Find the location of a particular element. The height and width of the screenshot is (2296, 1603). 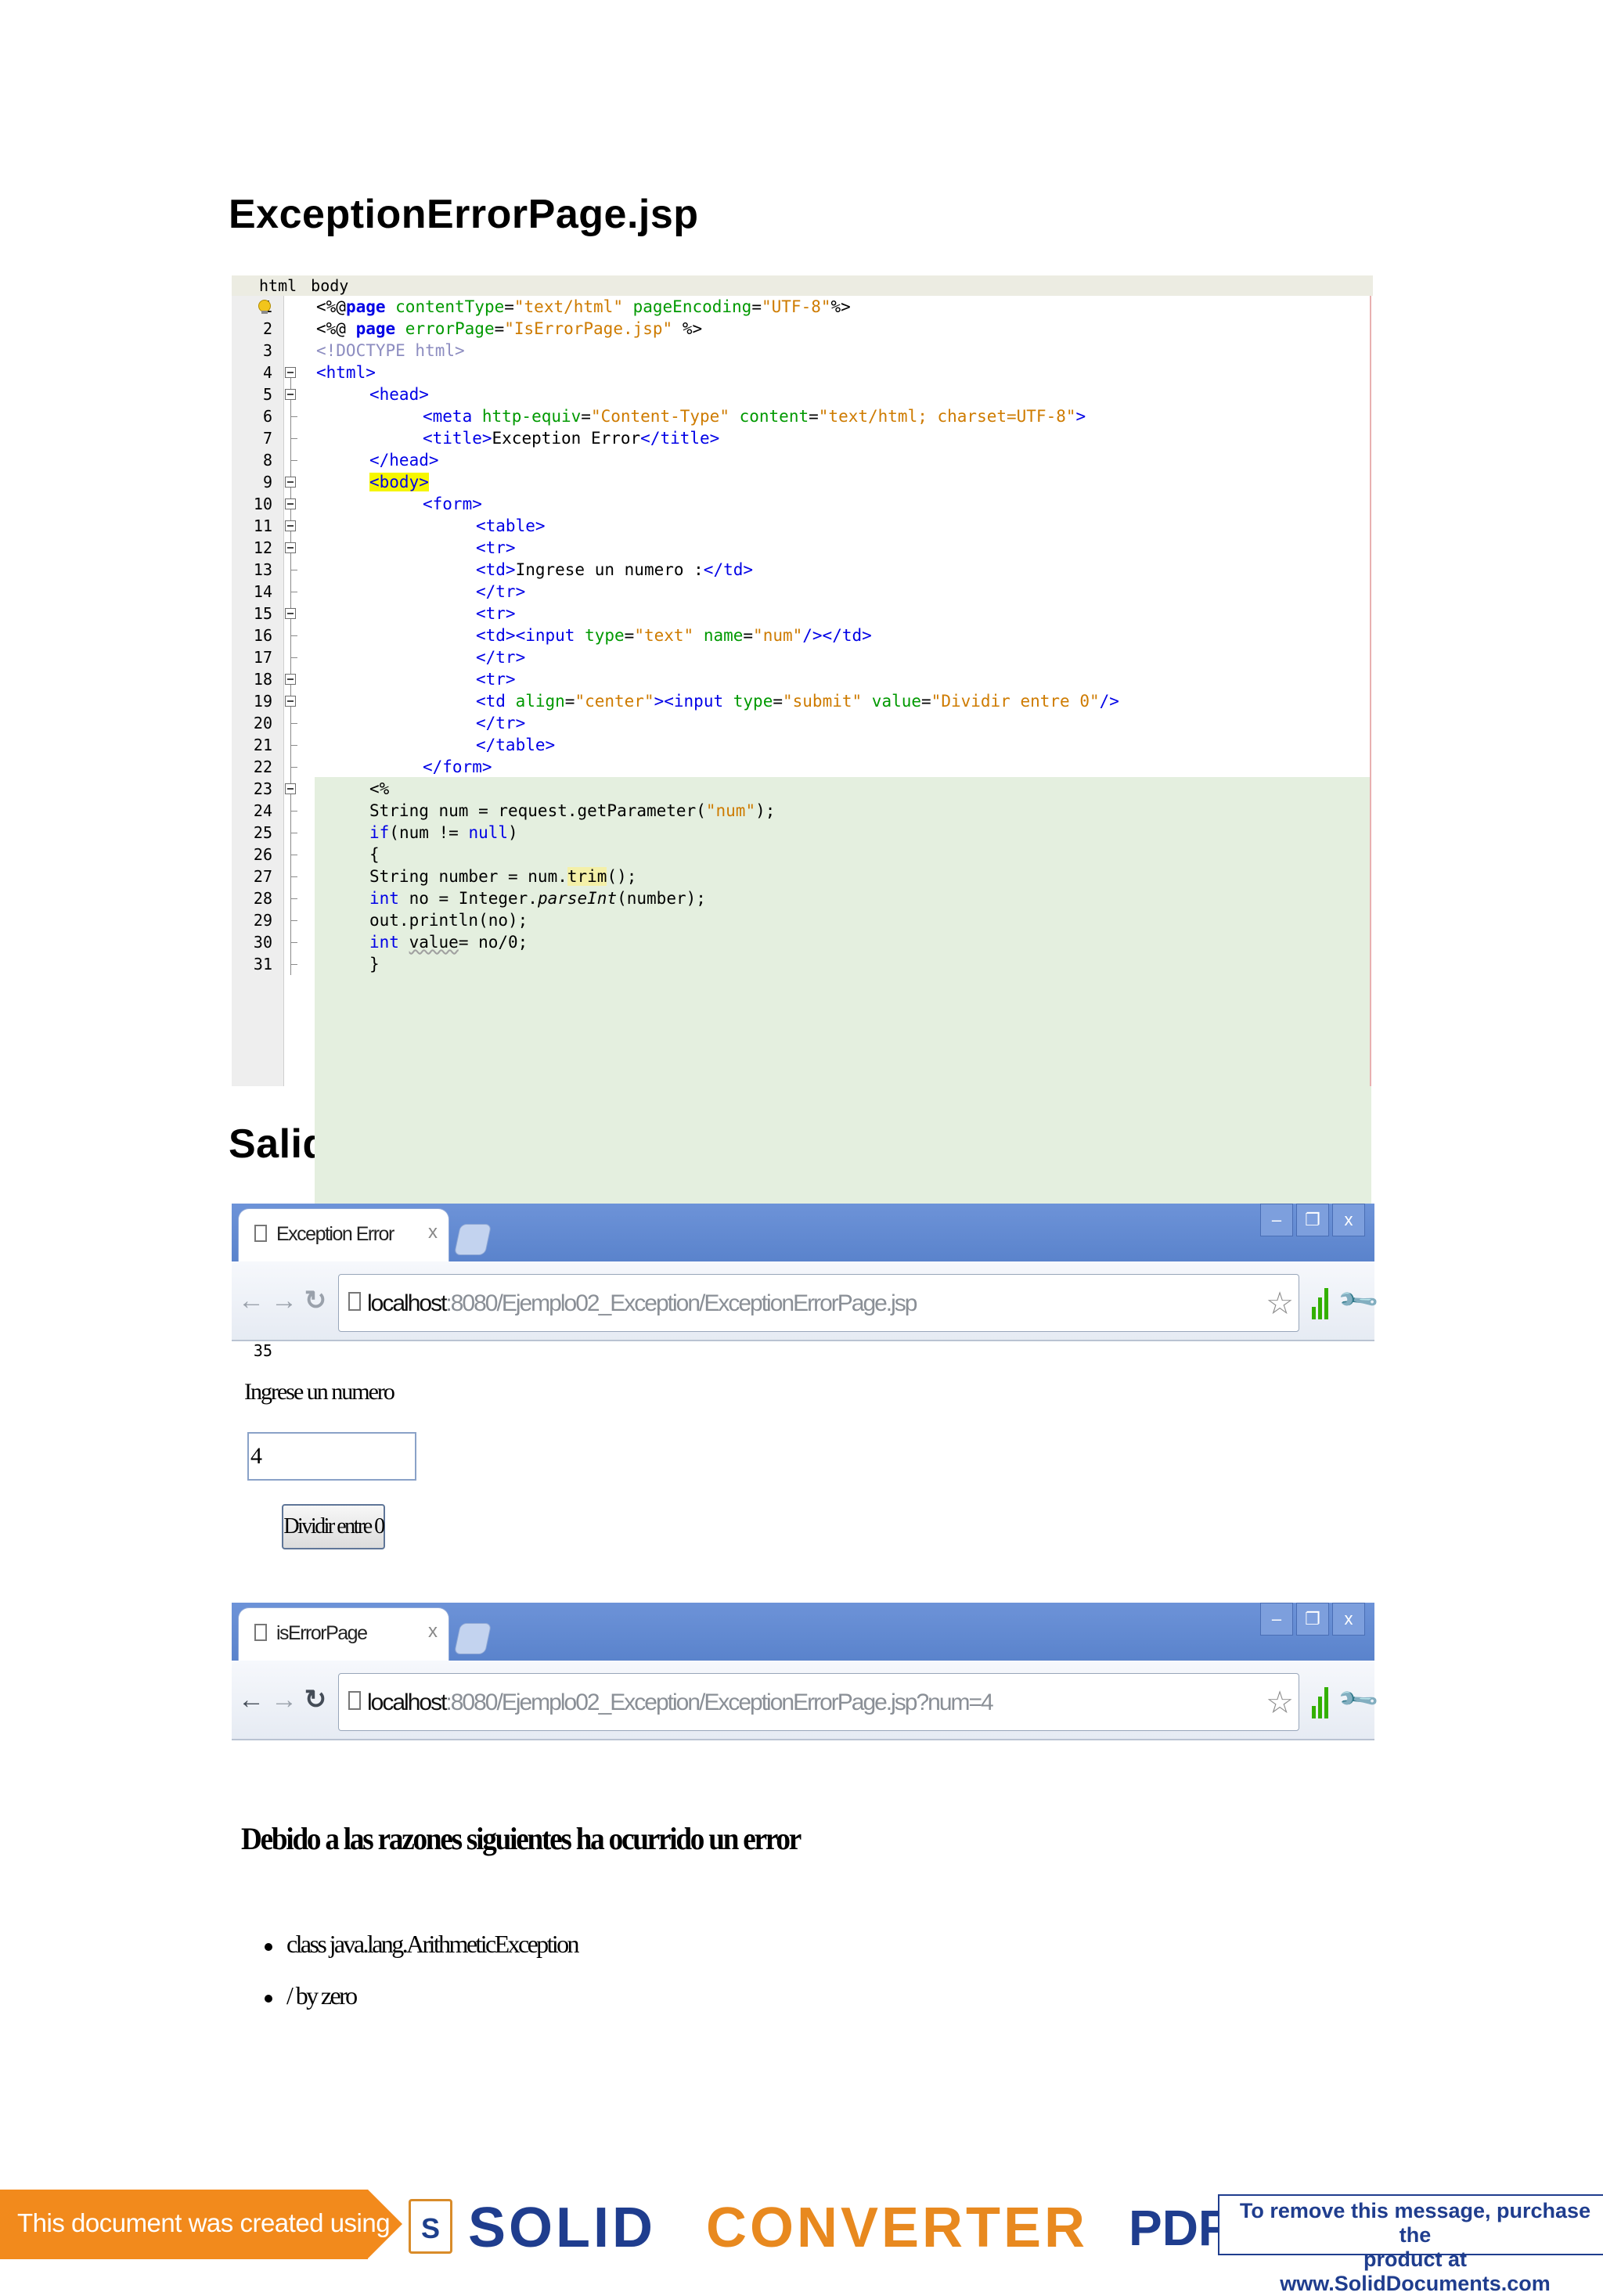

line-number: 13 is located at coordinates (262, 569).